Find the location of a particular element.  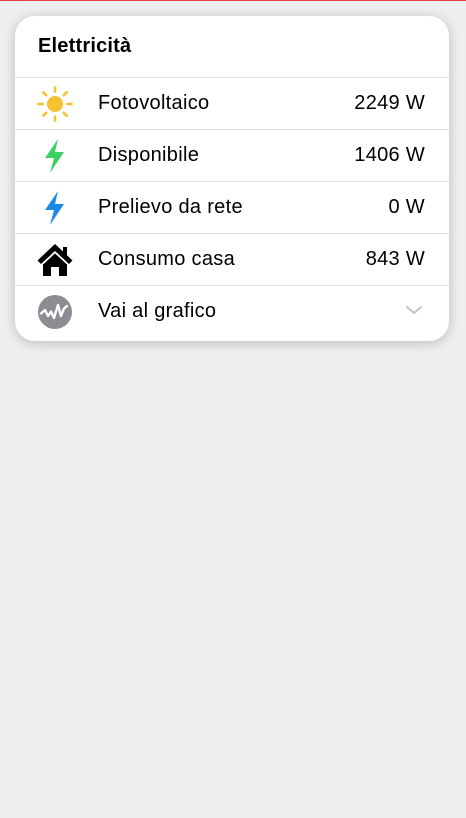

prelievo-da-rete-label: Prelievo da rete is located at coordinates (170, 207).